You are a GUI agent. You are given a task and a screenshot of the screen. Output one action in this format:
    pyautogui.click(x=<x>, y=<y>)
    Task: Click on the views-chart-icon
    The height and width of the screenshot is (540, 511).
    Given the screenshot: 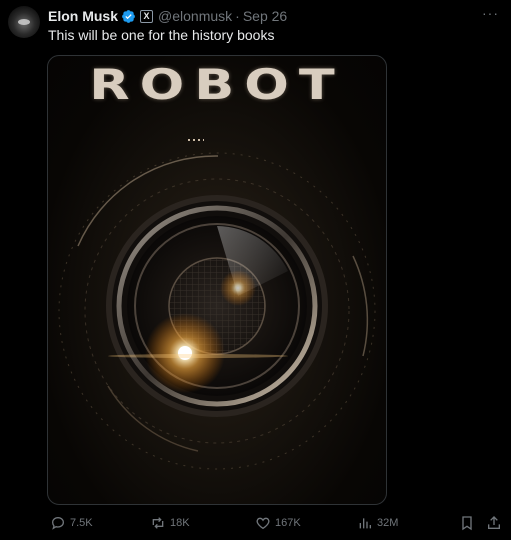 What is the action you would take?
    pyautogui.click(x=365, y=523)
    